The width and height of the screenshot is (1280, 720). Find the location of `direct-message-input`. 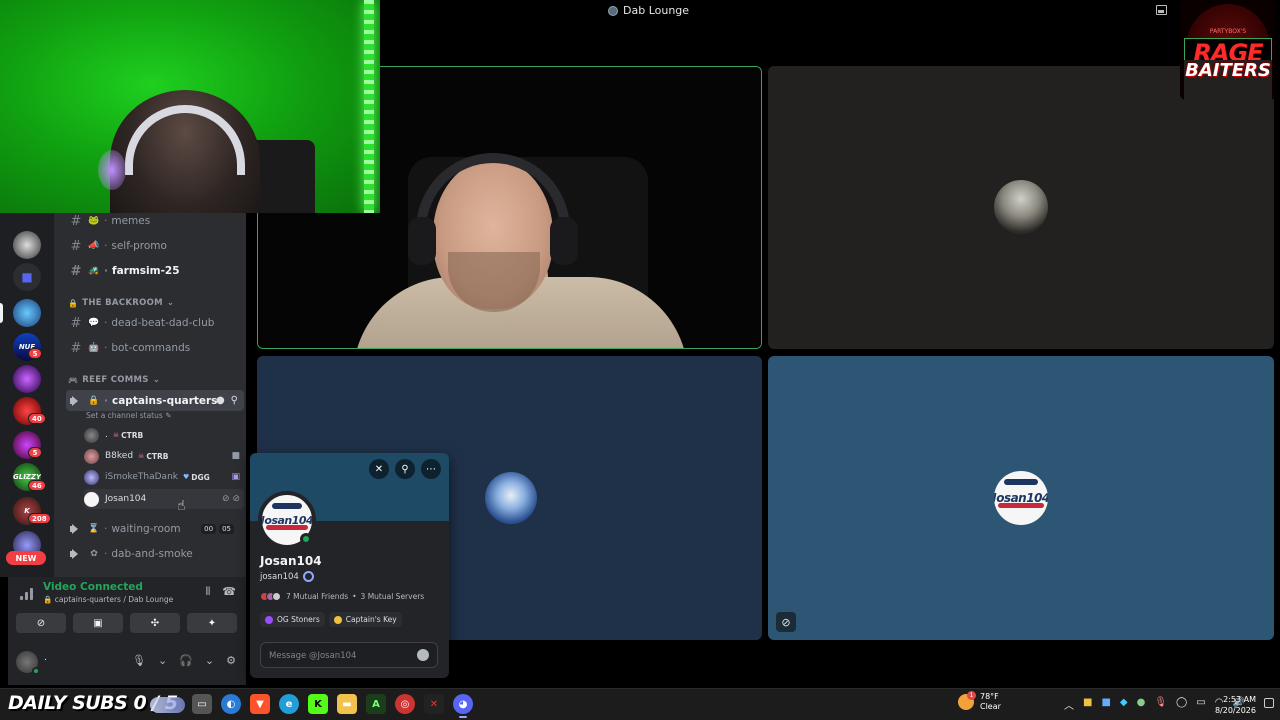

direct-message-input is located at coordinates (339, 655).